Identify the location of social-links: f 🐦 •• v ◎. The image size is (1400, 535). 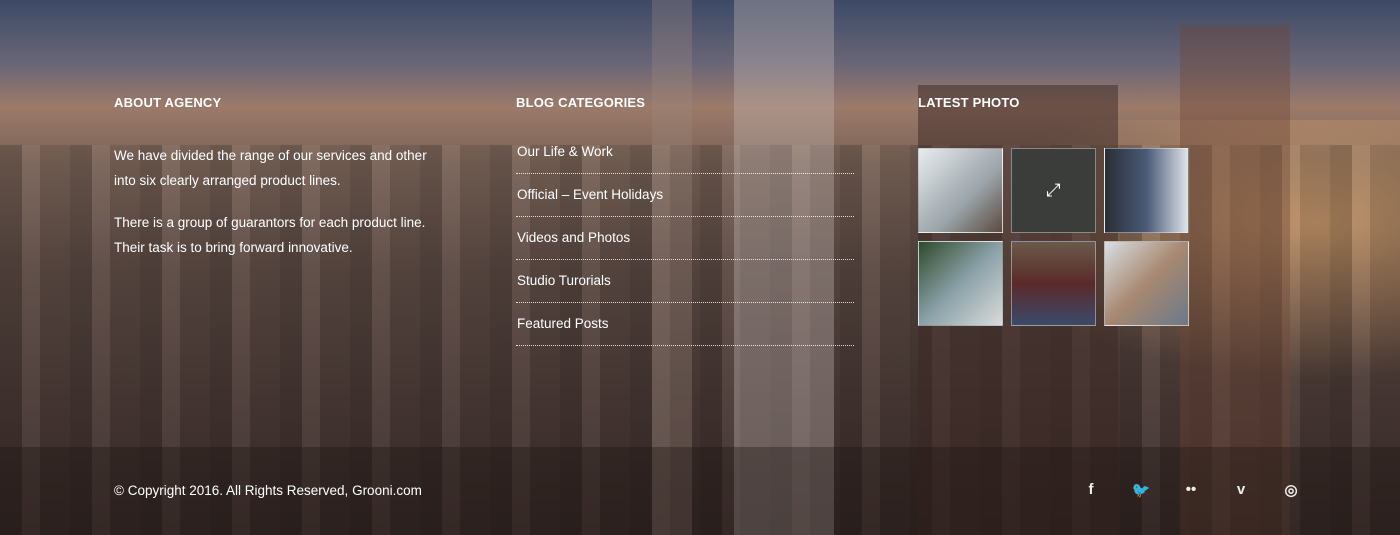
(1191, 490).